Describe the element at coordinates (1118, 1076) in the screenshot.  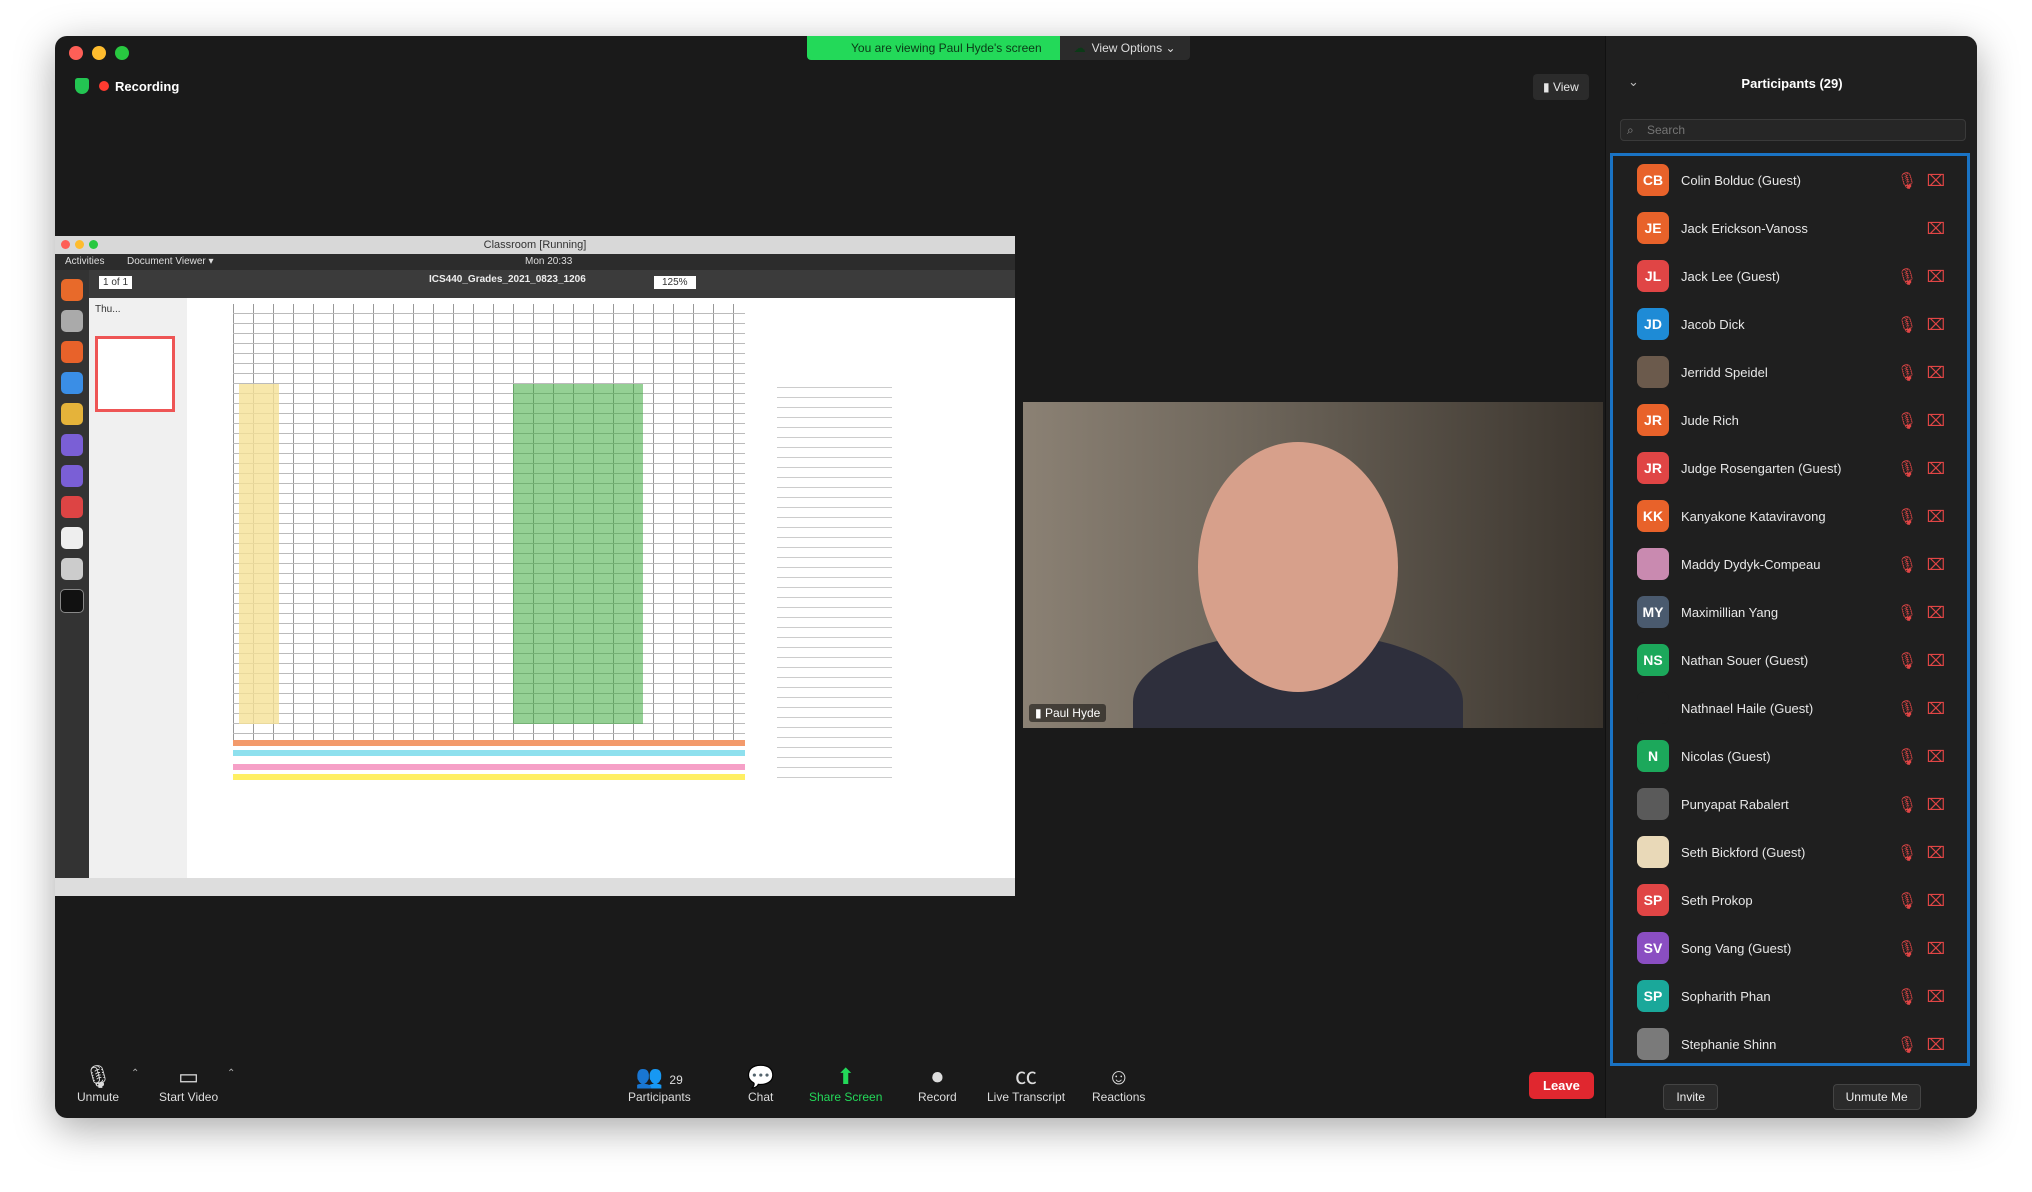
I see `smiley-icon: ☺` at that location.